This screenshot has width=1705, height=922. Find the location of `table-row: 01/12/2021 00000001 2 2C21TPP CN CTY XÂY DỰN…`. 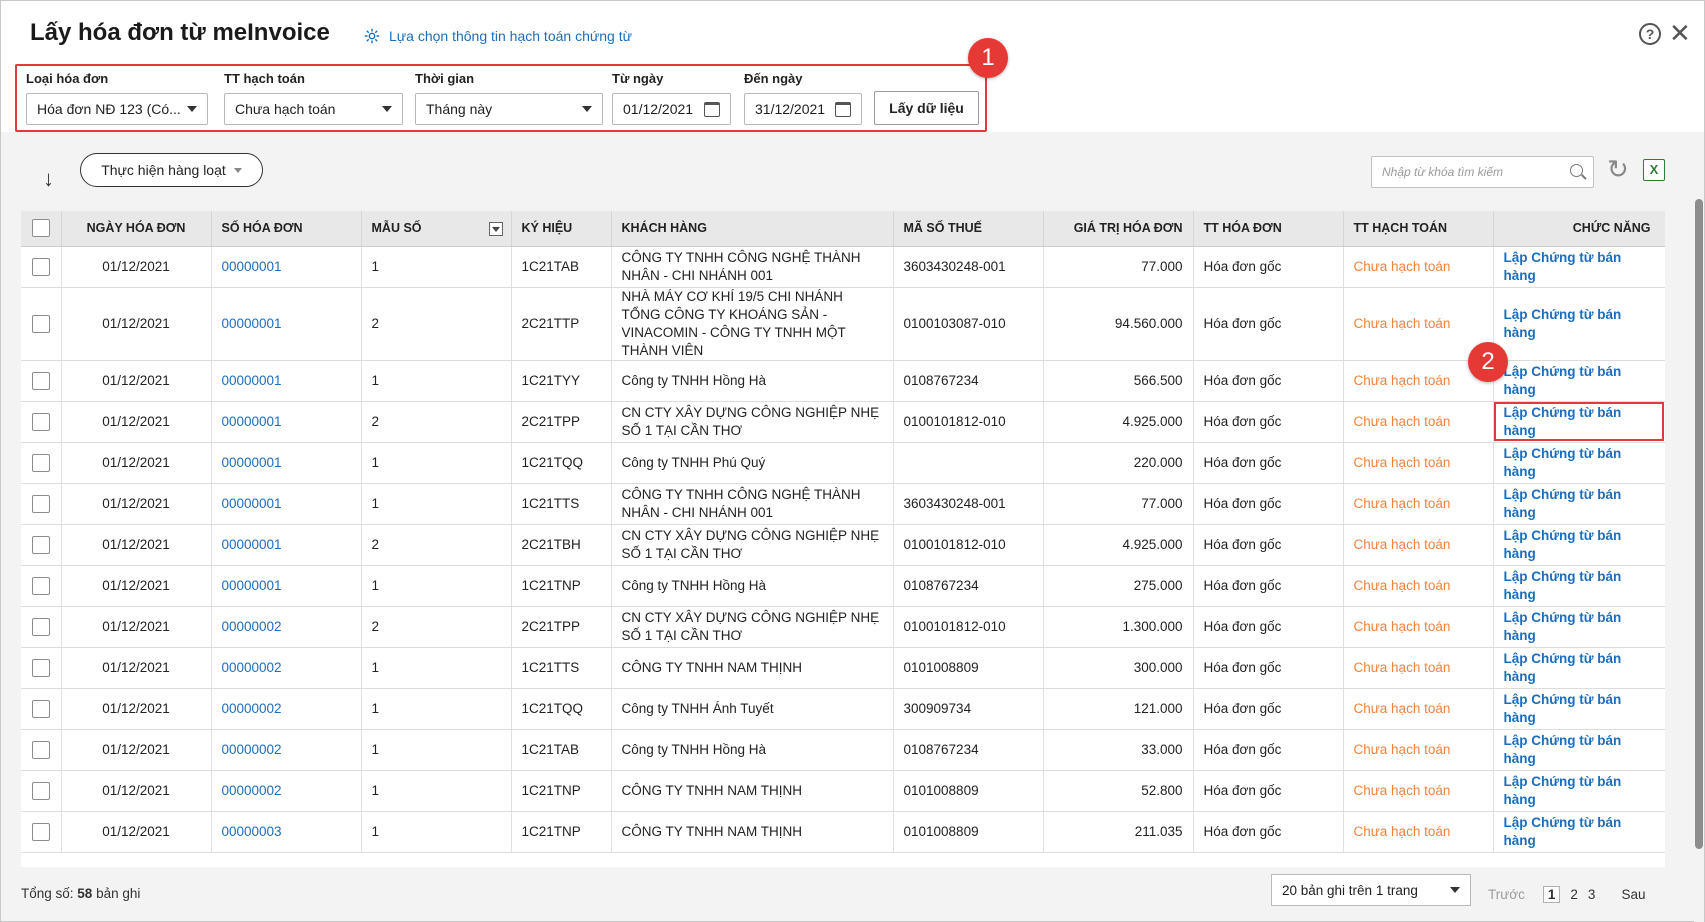

table-row: 01/12/2021 00000001 2 2C21TPP CN CTY XÂY DỰN… is located at coordinates (843, 422).